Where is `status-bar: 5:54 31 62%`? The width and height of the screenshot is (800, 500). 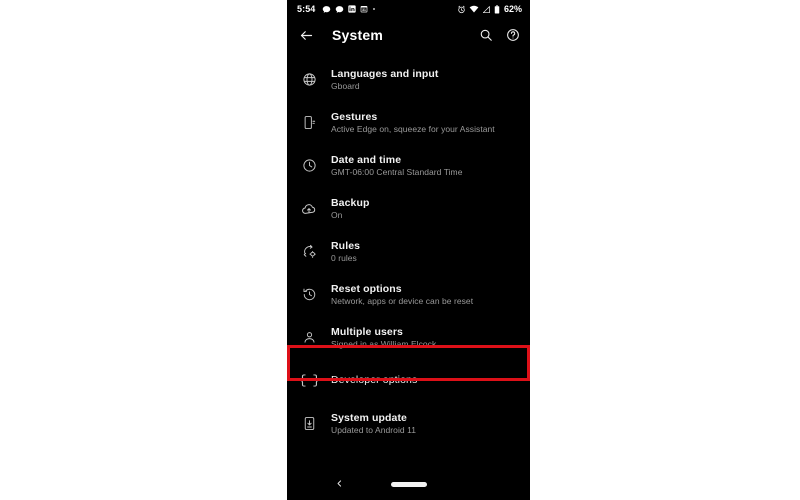 status-bar: 5:54 31 62% is located at coordinates (408, 9).